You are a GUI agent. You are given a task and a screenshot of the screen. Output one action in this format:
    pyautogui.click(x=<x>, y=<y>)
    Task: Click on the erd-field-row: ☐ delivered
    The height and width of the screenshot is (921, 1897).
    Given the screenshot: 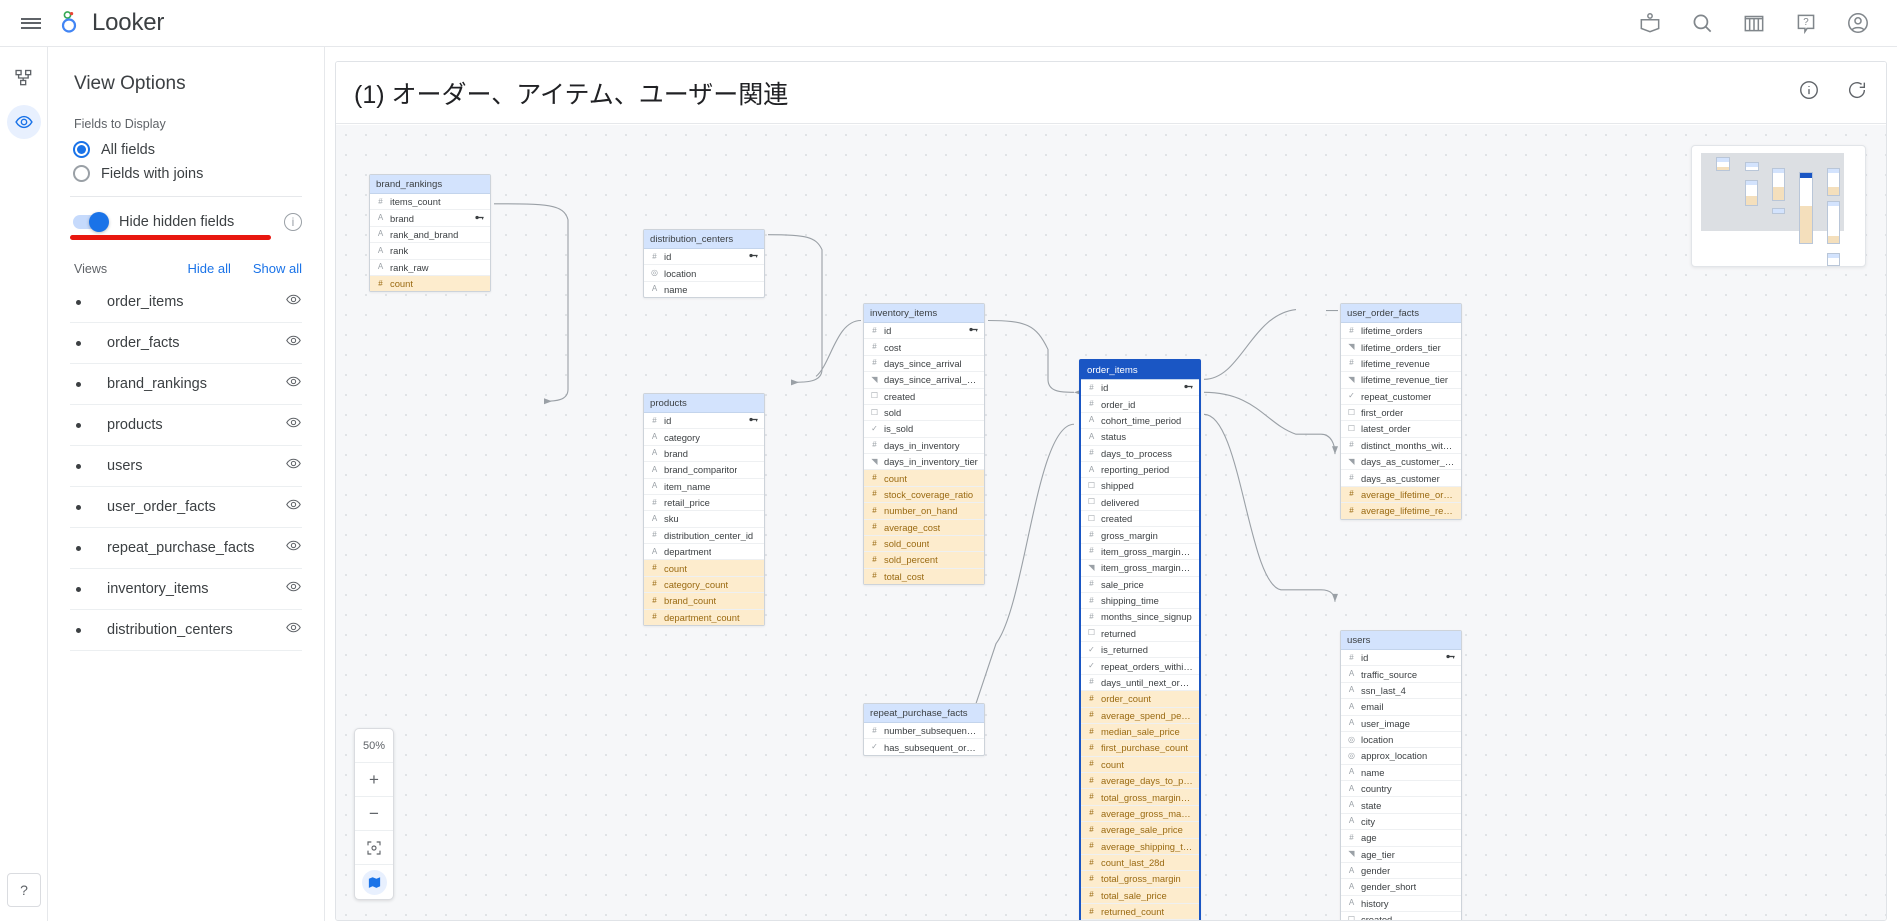 What is the action you would take?
    pyautogui.click(x=1140, y=503)
    